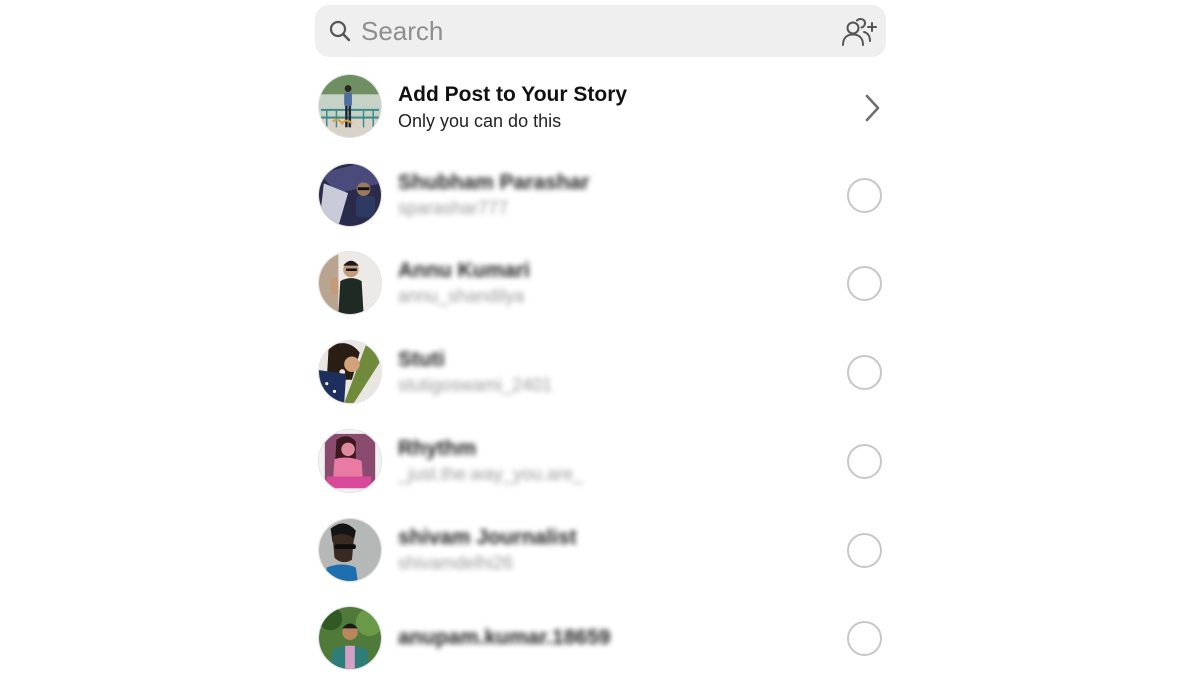 Image resolution: width=1200 pixels, height=675 pixels. Describe the element at coordinates (421, 359) in the screenshot. I see `contact-name: Stuti` at that location.